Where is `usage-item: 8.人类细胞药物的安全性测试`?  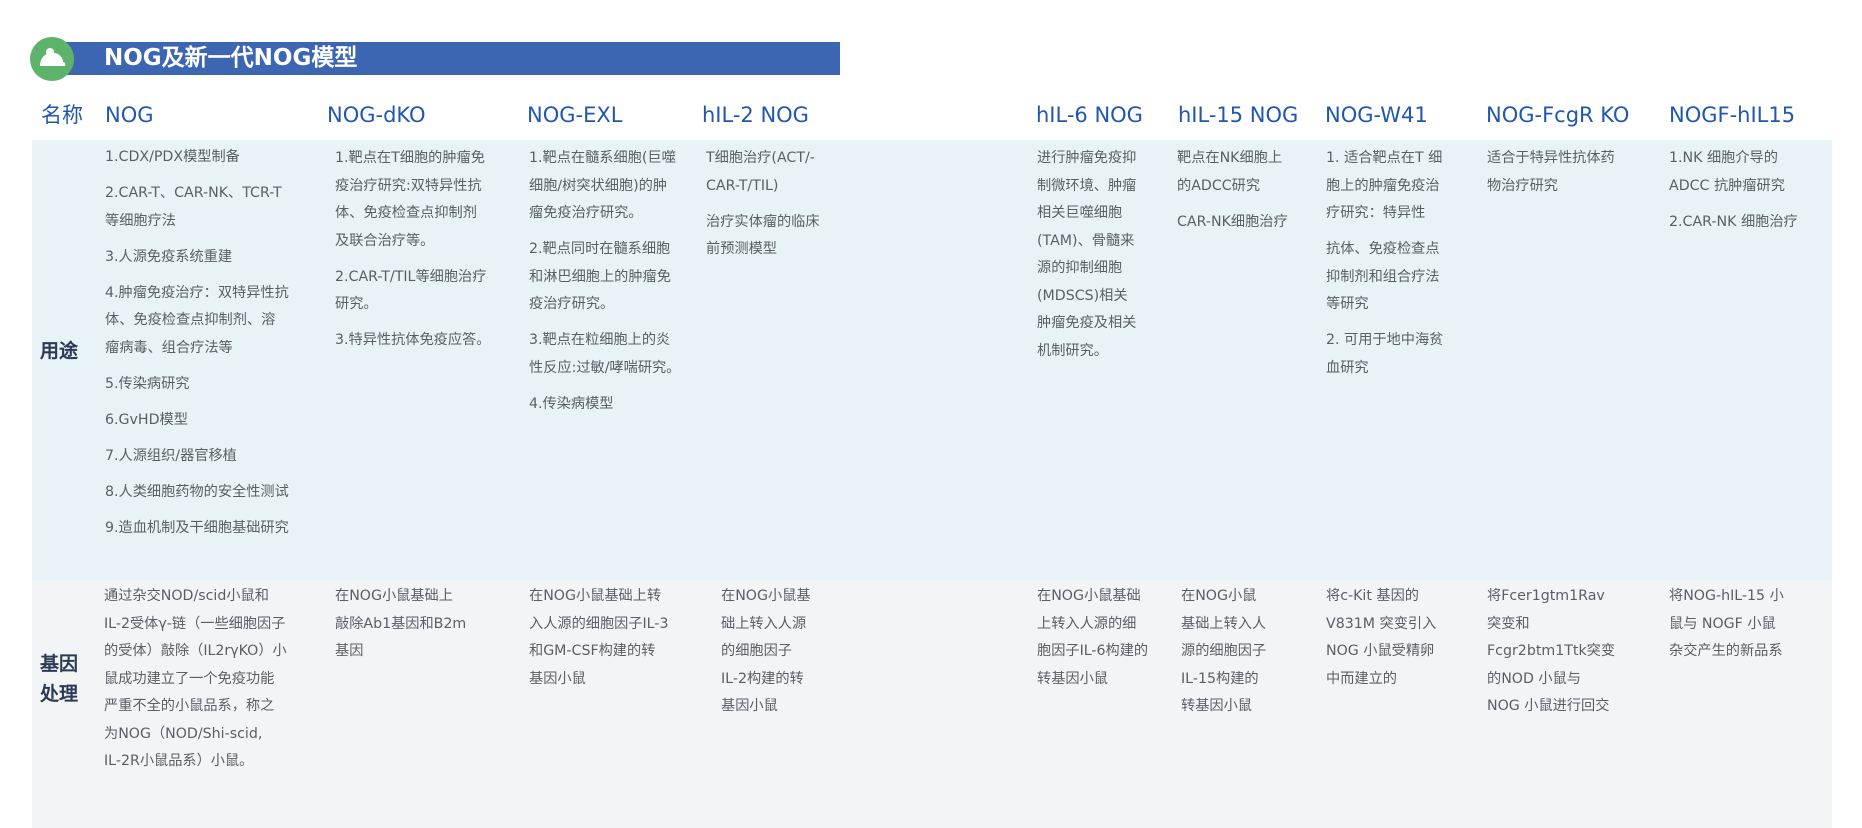 usage-item: 8.人类细胞药物的安全性测试 is located at coordinates (197, 491).